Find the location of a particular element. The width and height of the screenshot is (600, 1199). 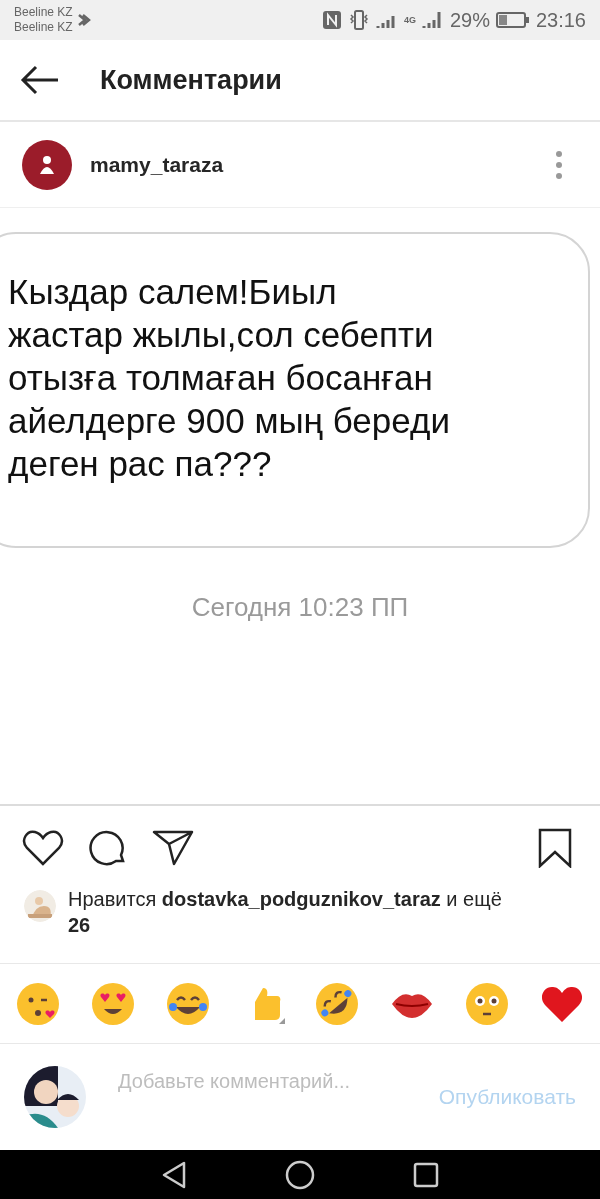

network-type: 4G is located at coordinates (409, 20).